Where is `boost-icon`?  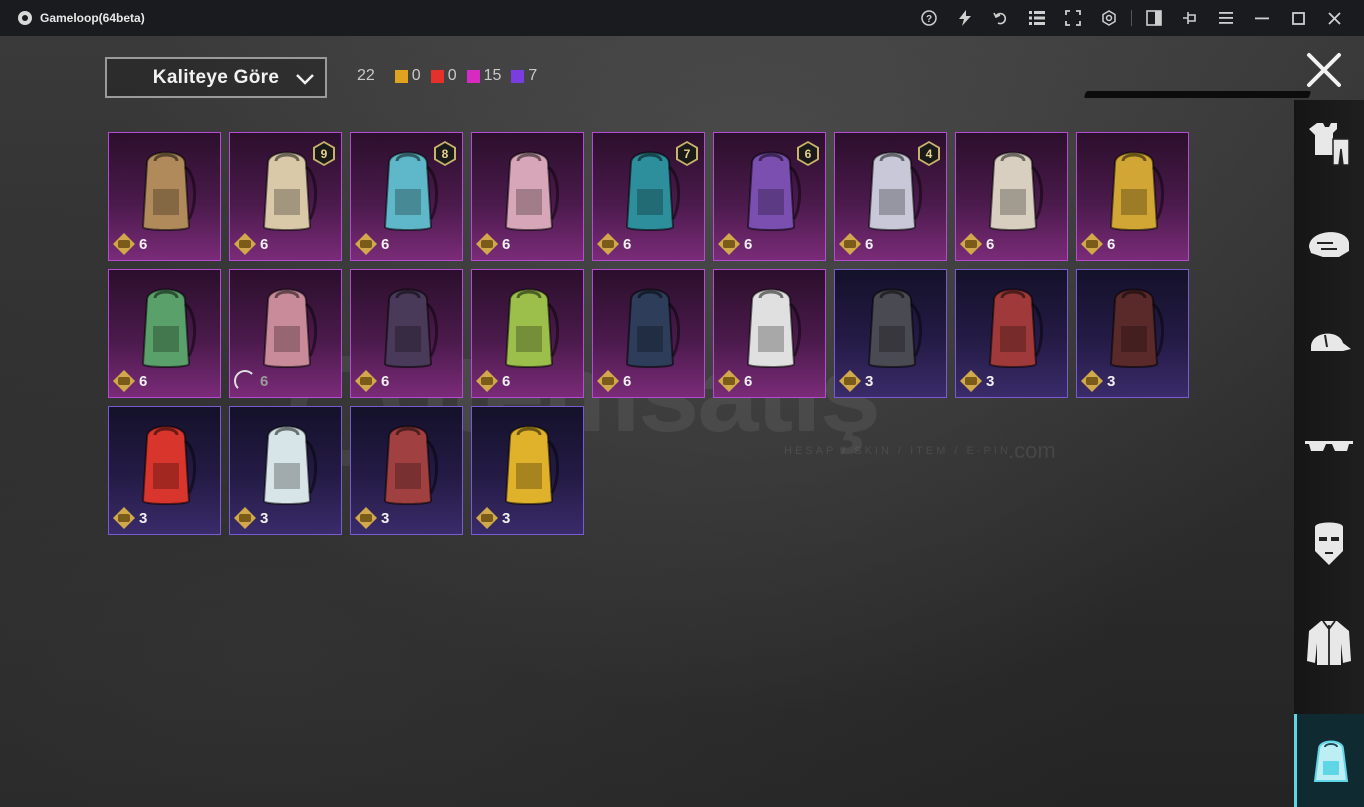
boost-icon is located at coordinates (965, 18).